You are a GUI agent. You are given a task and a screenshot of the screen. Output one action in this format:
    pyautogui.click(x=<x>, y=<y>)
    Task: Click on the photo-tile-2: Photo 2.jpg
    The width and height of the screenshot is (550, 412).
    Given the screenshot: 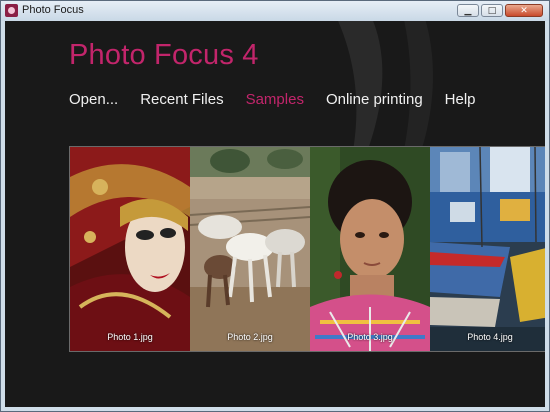 What is the action you would take?
    pyautogui.click(x=250, y=249)
    